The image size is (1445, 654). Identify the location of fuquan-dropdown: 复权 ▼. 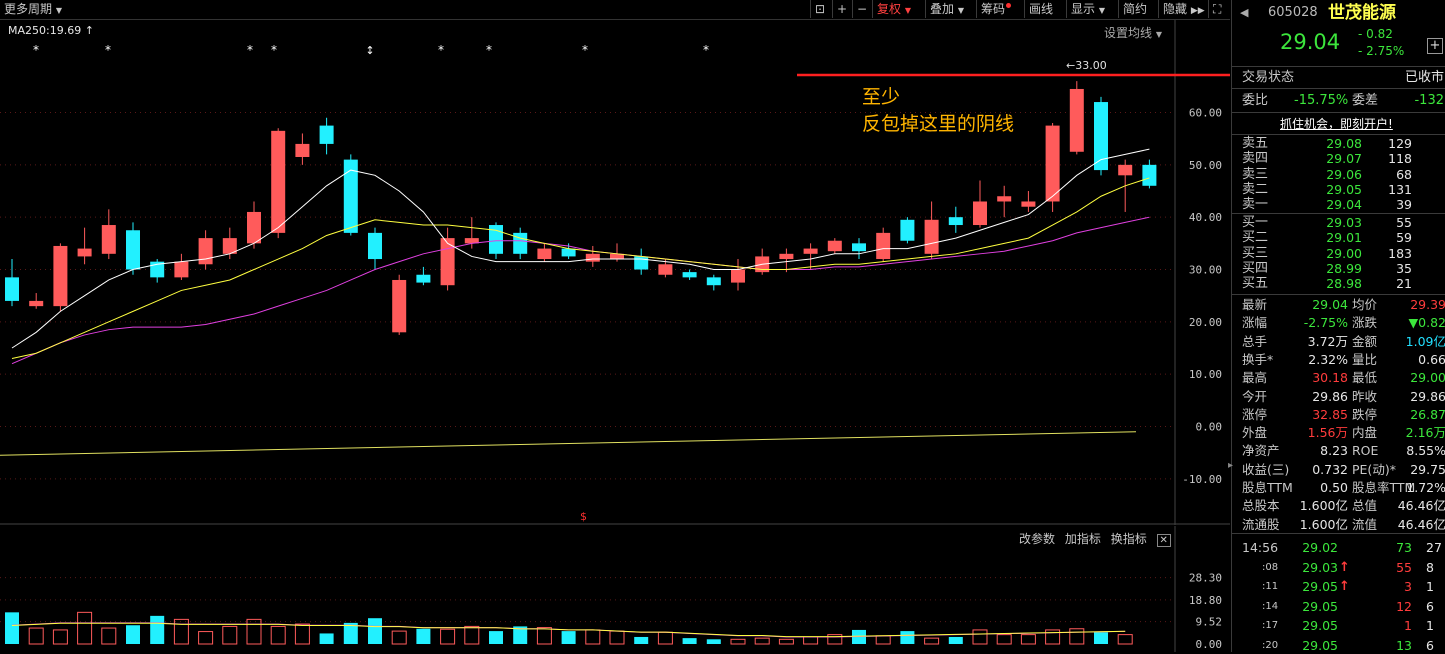
(893, 9).